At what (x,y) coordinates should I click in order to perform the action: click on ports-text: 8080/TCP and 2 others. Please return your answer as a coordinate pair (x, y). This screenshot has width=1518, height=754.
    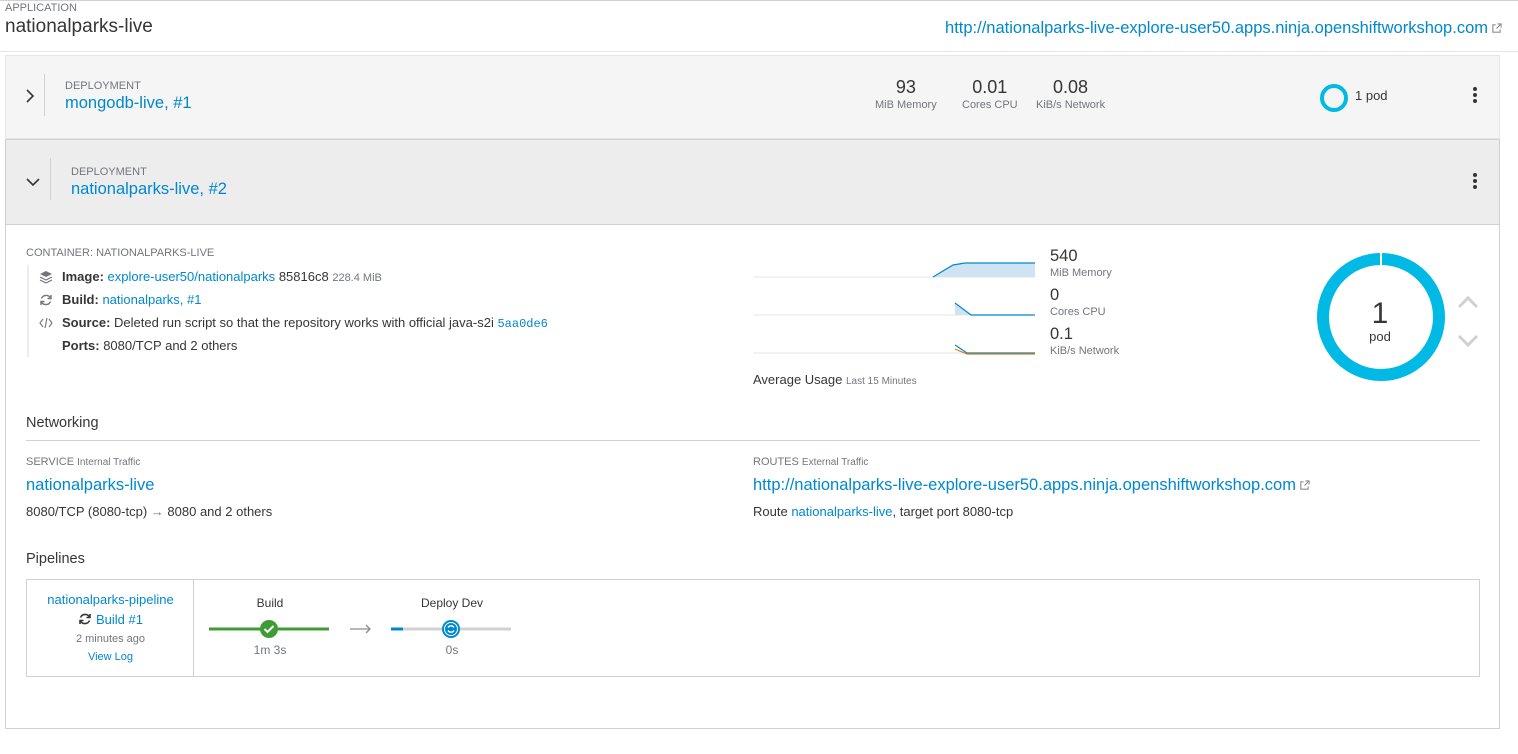
    Looking at the image, I should click on (170, 345).